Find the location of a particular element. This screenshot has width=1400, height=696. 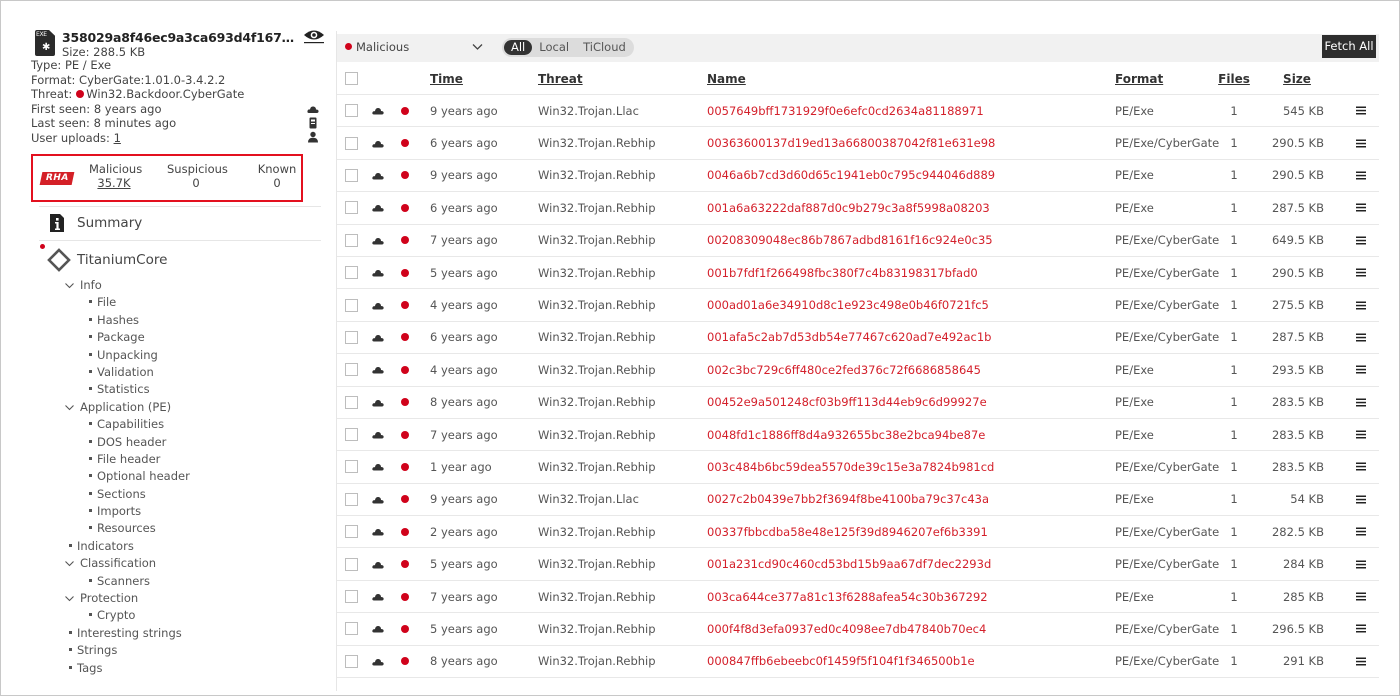

row-name-link: 0057649bff1731929f0e6efc0cd2634a81188971 is located at coordinates (845, 111).